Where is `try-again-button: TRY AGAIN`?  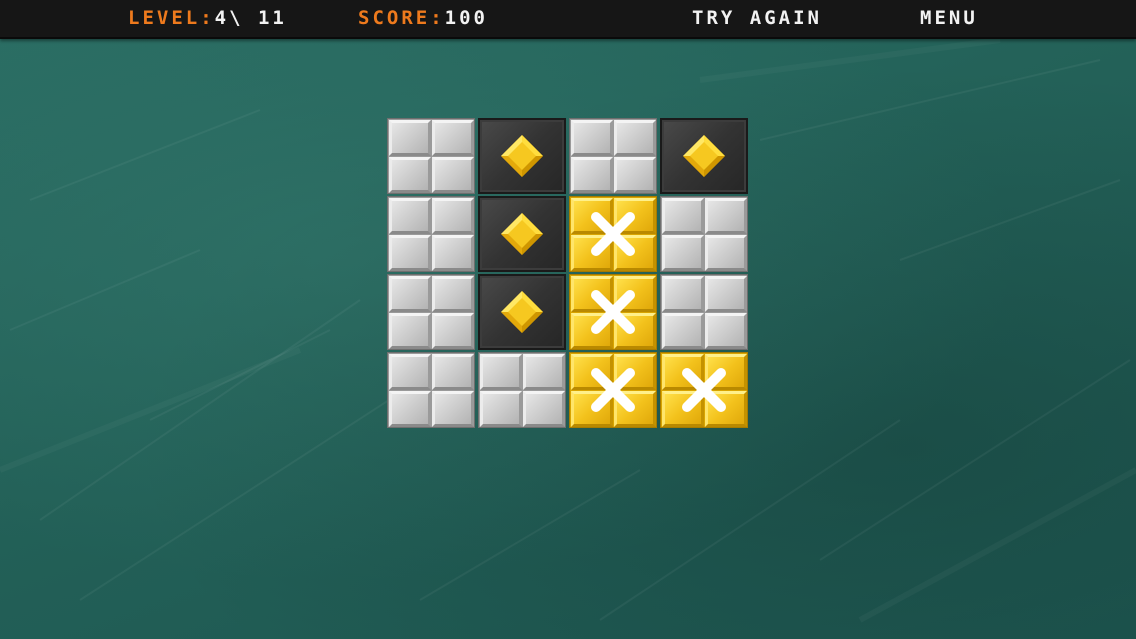
try-again-button: TRY AGAIN is located at coordinates (757, 18).